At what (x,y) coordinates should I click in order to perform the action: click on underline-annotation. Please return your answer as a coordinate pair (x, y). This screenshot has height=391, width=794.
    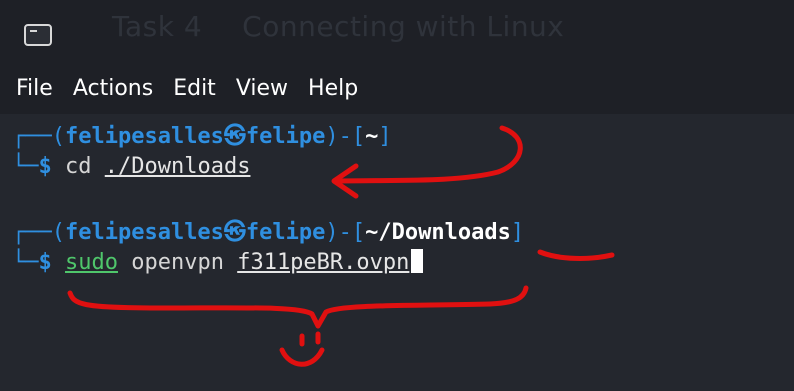
    Looking at the image, I should click on (576, 255).